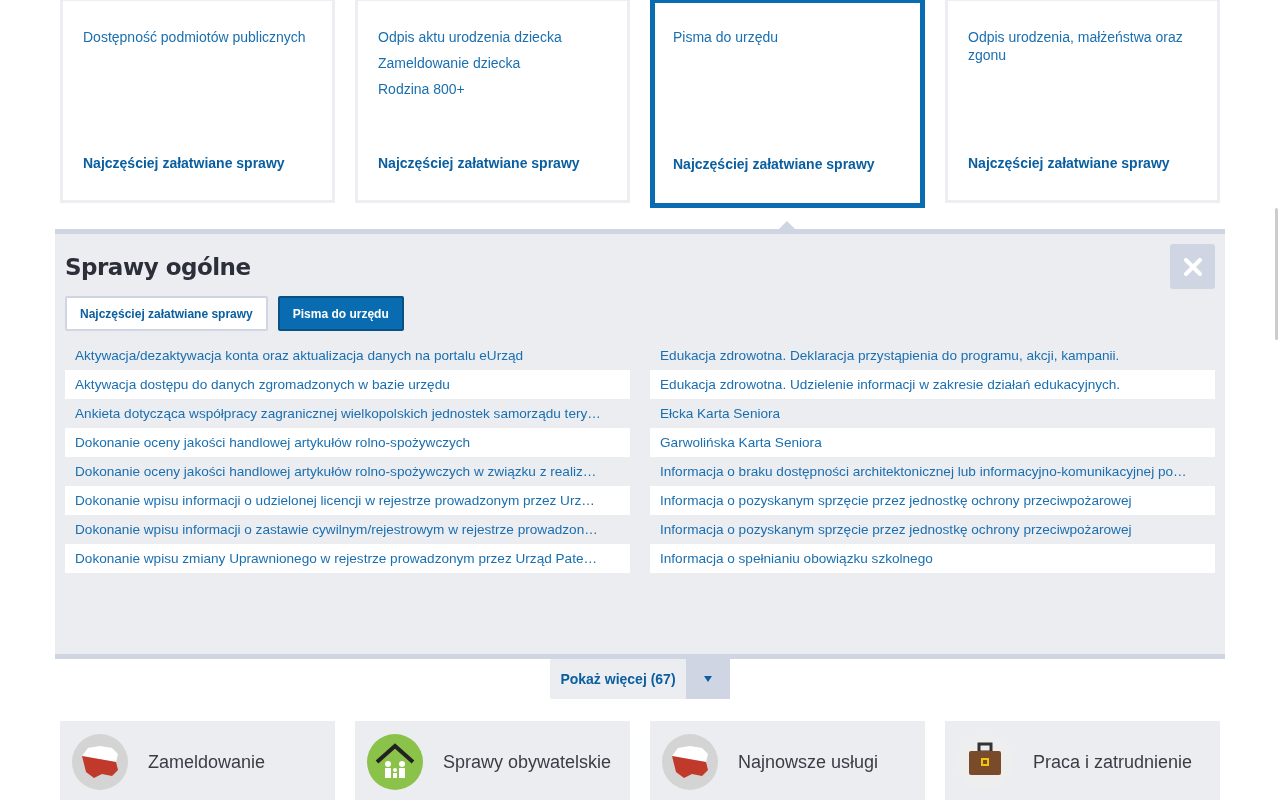  I want to click on service-link: Rodzina 800+, so click(492, 89).